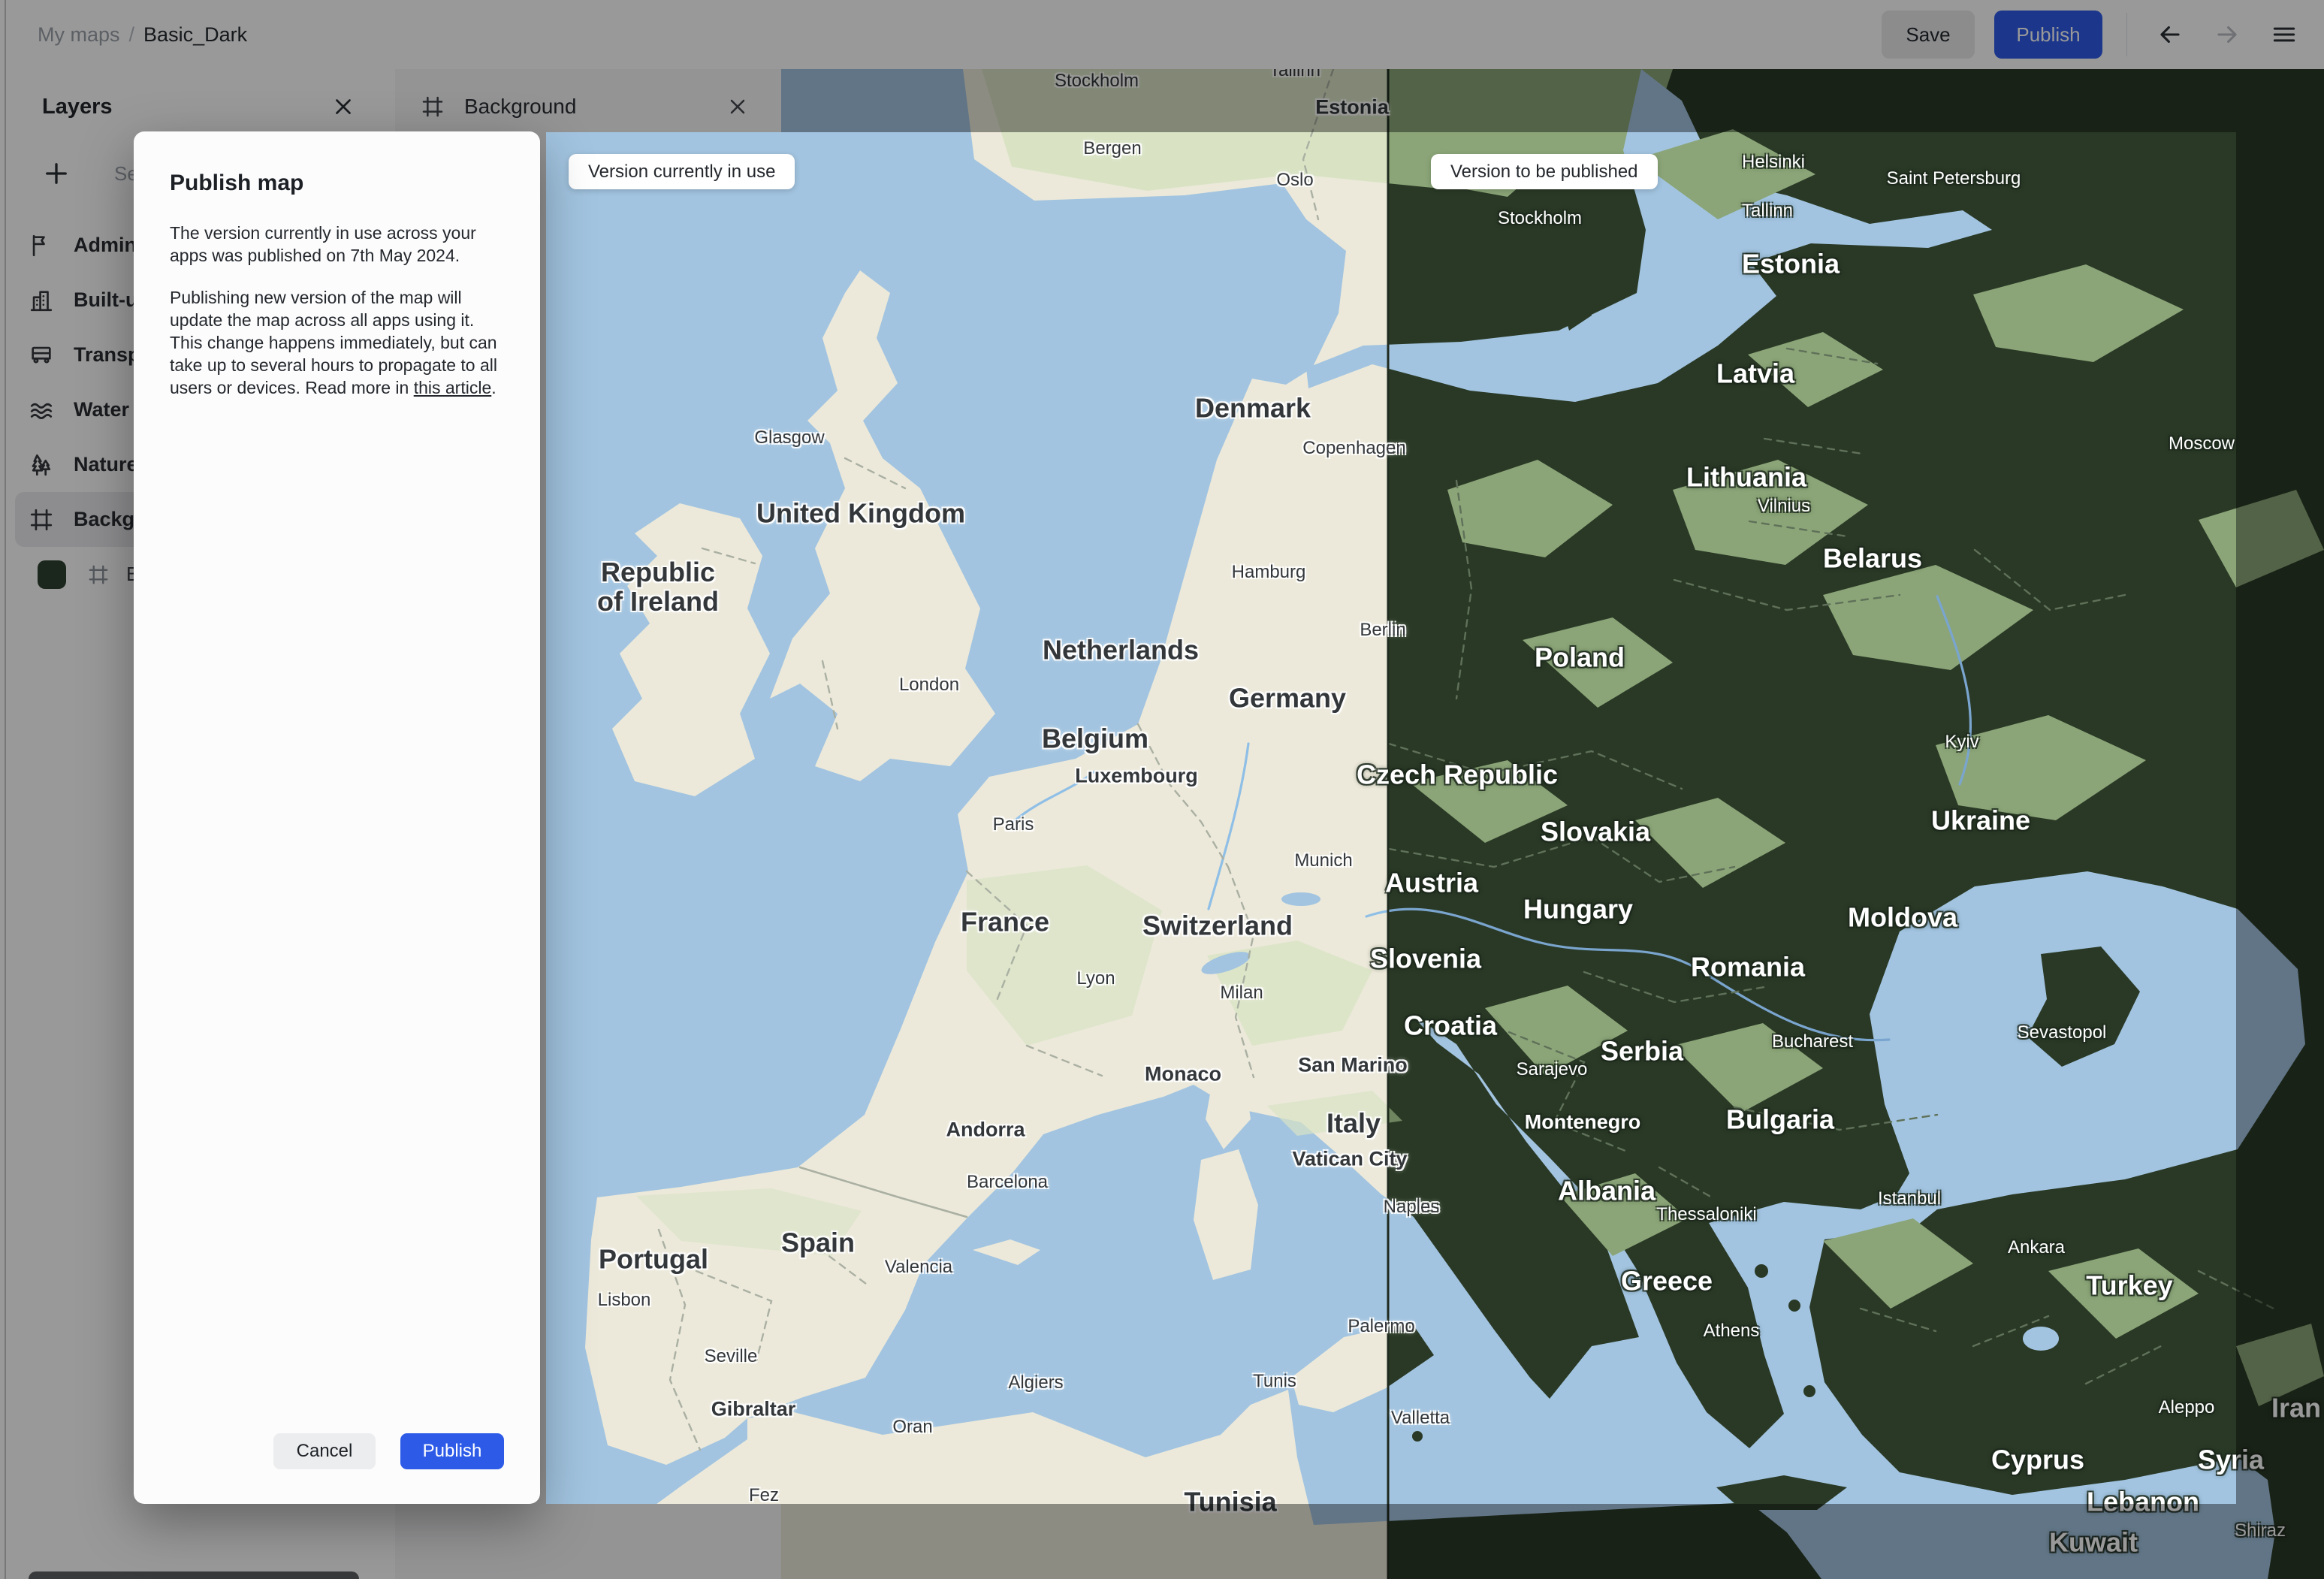  What do you see at coordinates (1241, 994) in the screenshot?
I see `map-label-milan: Milan` at bounding box center [1241, 994].